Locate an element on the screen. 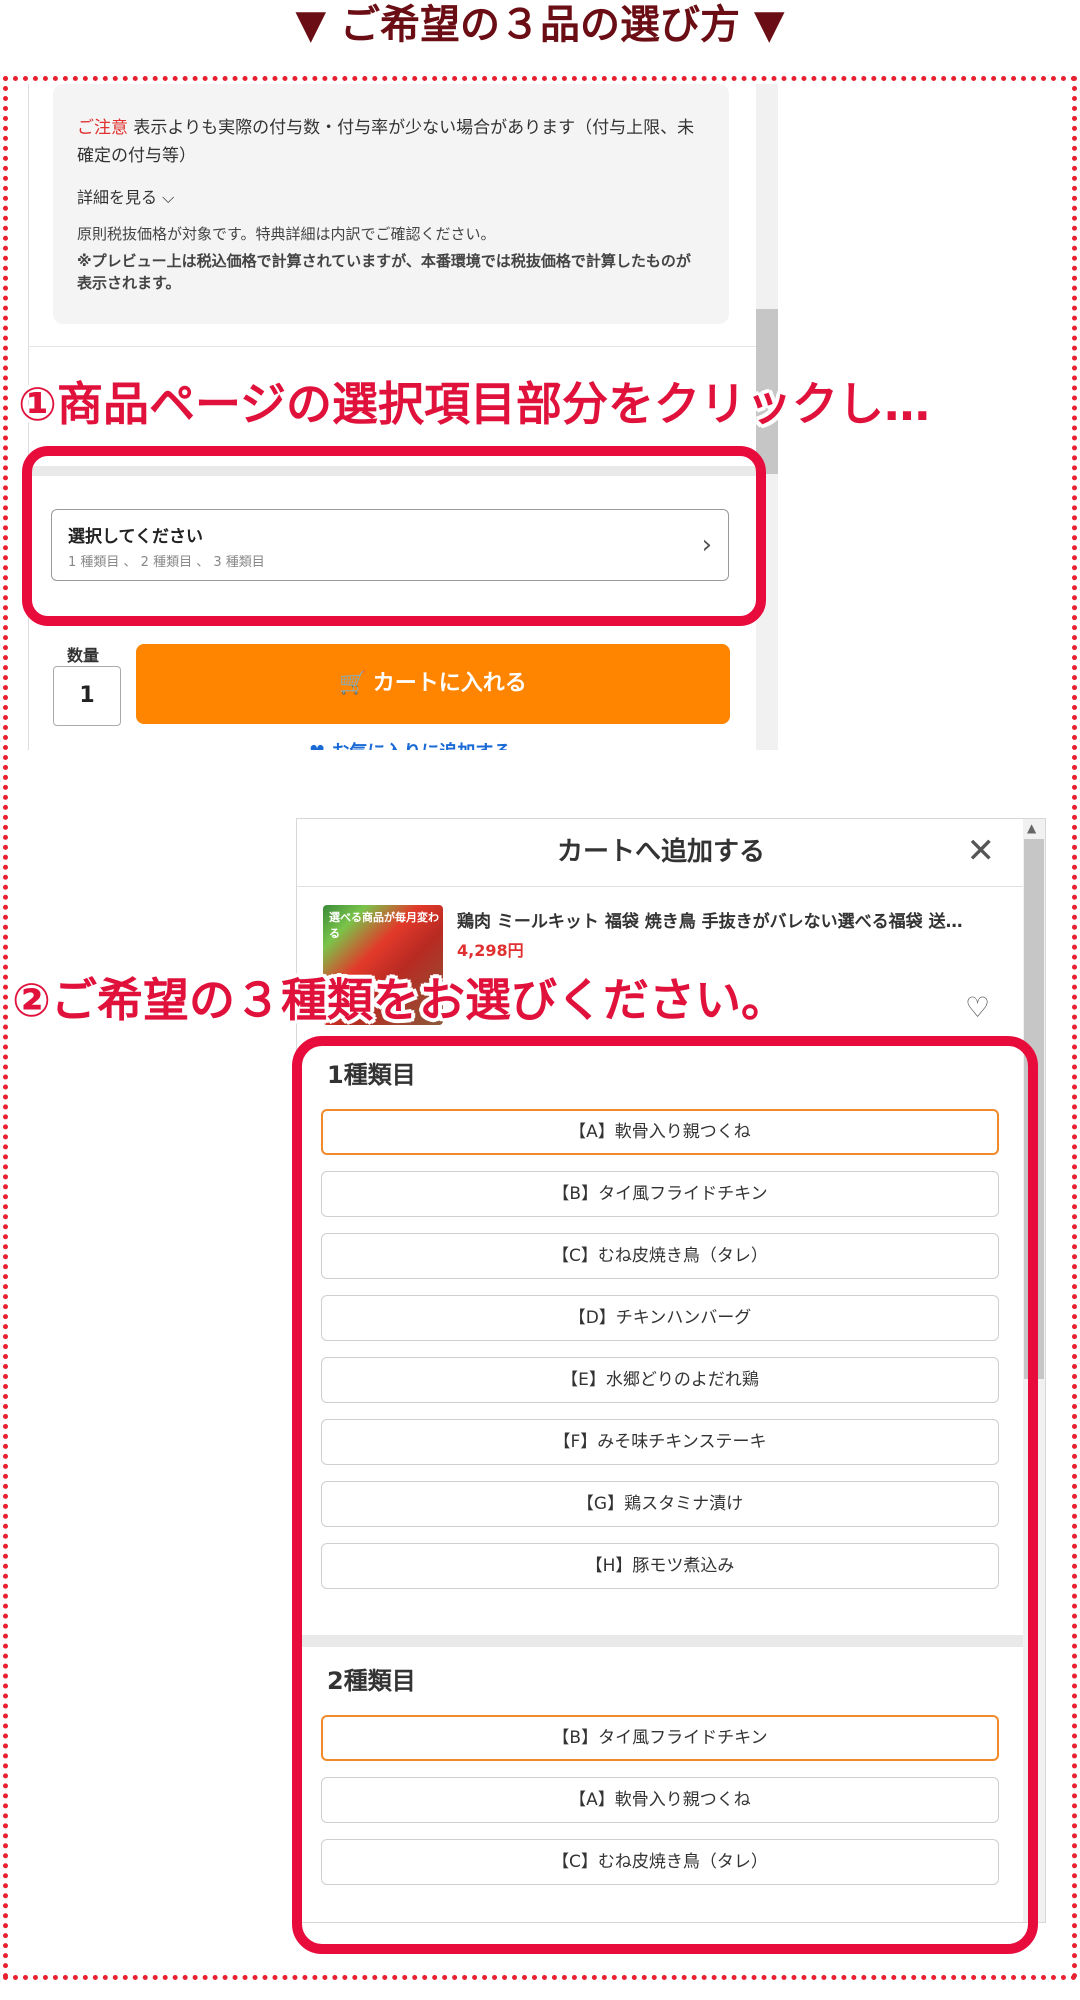 This screenshot has height=2000, width=1080. modal-title: カートへ追加する is located at coordinates (660, 852).